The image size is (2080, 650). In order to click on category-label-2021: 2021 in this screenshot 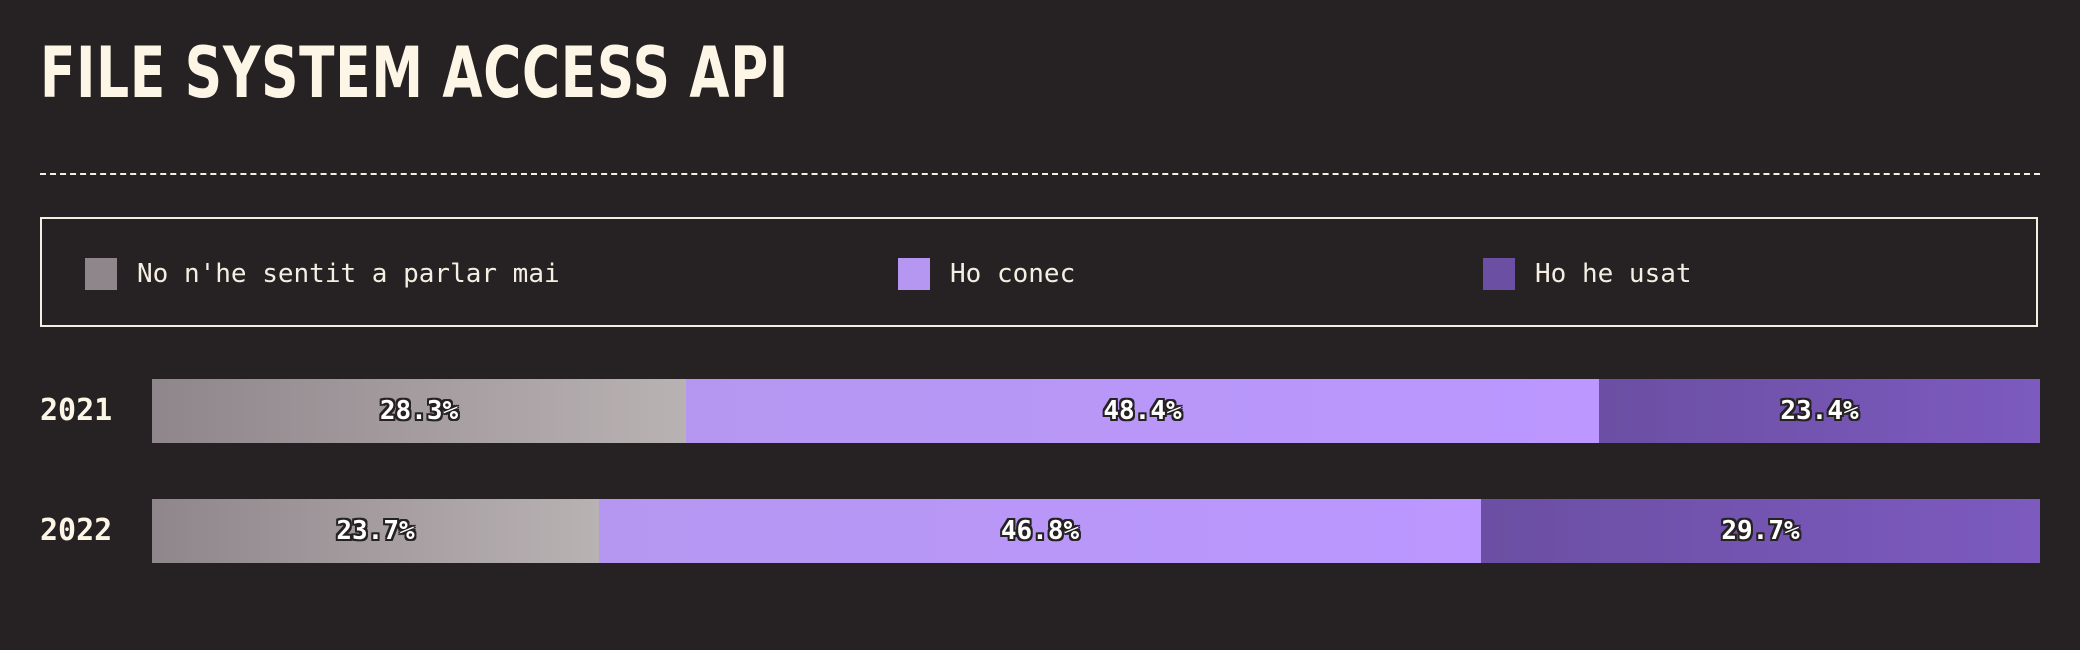, I will do `click(76, 410)`.